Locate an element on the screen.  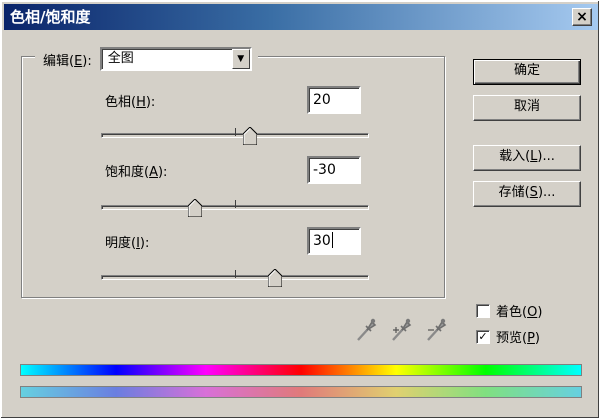
preview-checkbox: ✓ is located at coordinates (483, 336).